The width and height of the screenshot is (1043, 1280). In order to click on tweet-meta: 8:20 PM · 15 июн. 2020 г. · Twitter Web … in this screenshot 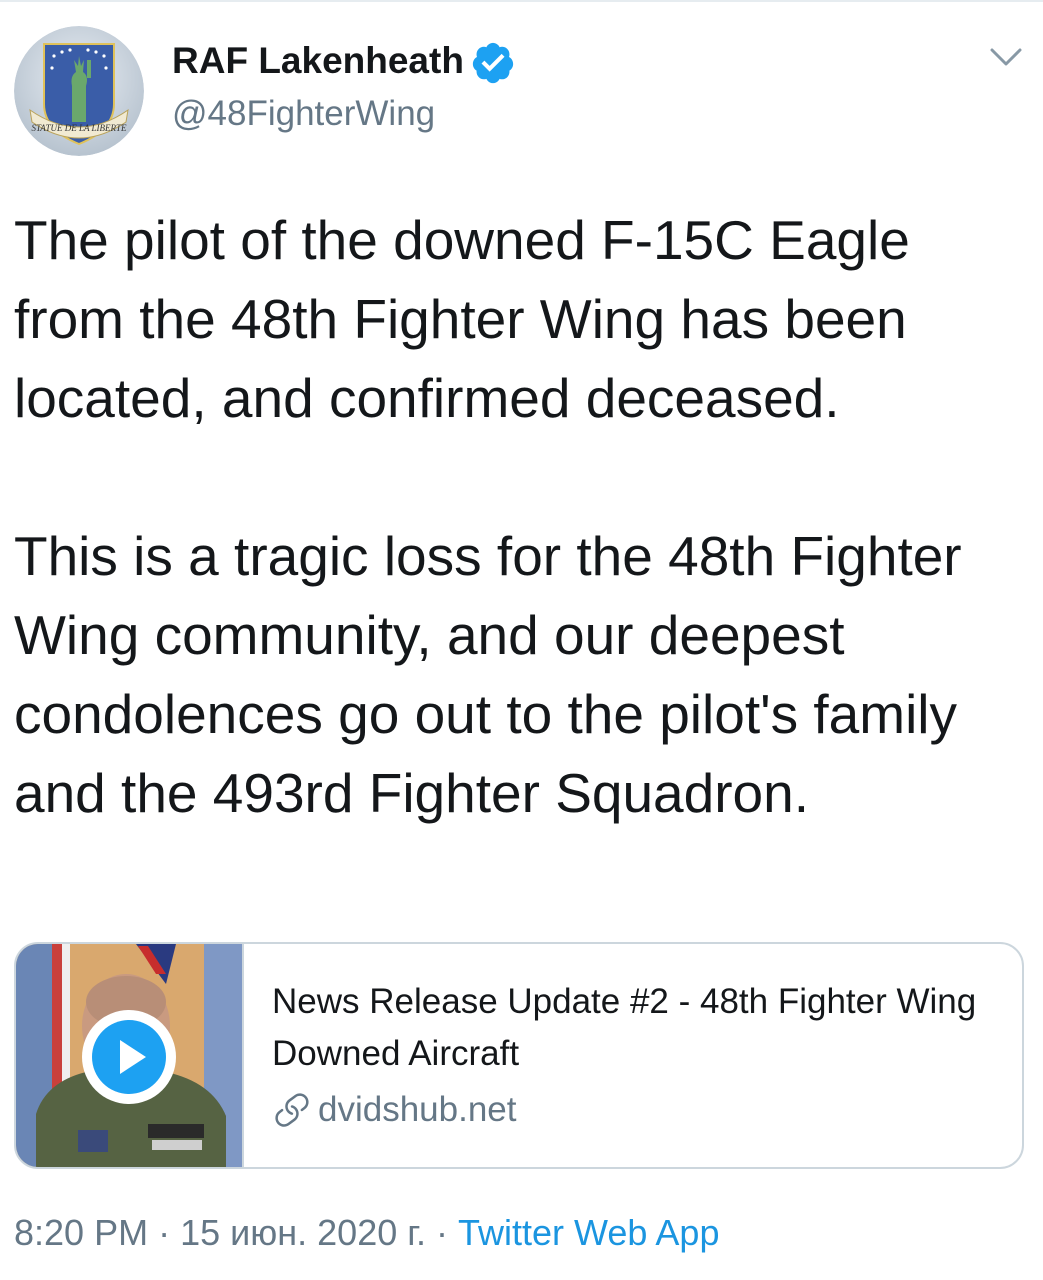, I will do `click(366, 1233)`.